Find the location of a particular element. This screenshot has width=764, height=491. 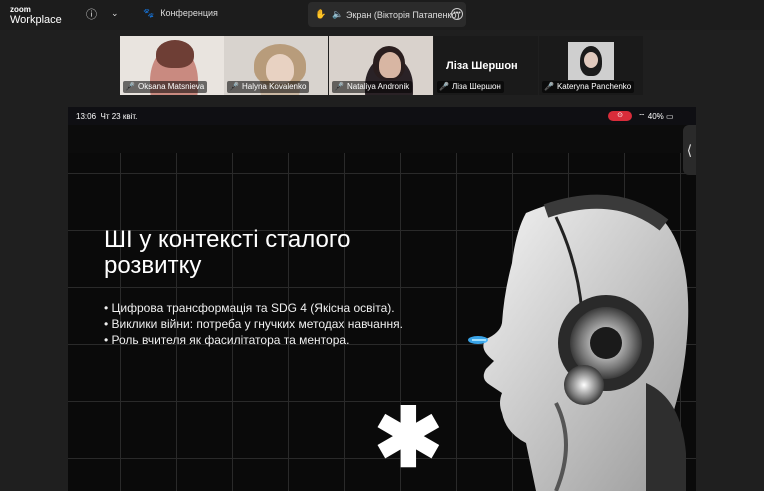

status-time: 13:06 Чт 23 квіт. is located at coordinates (107, 116).